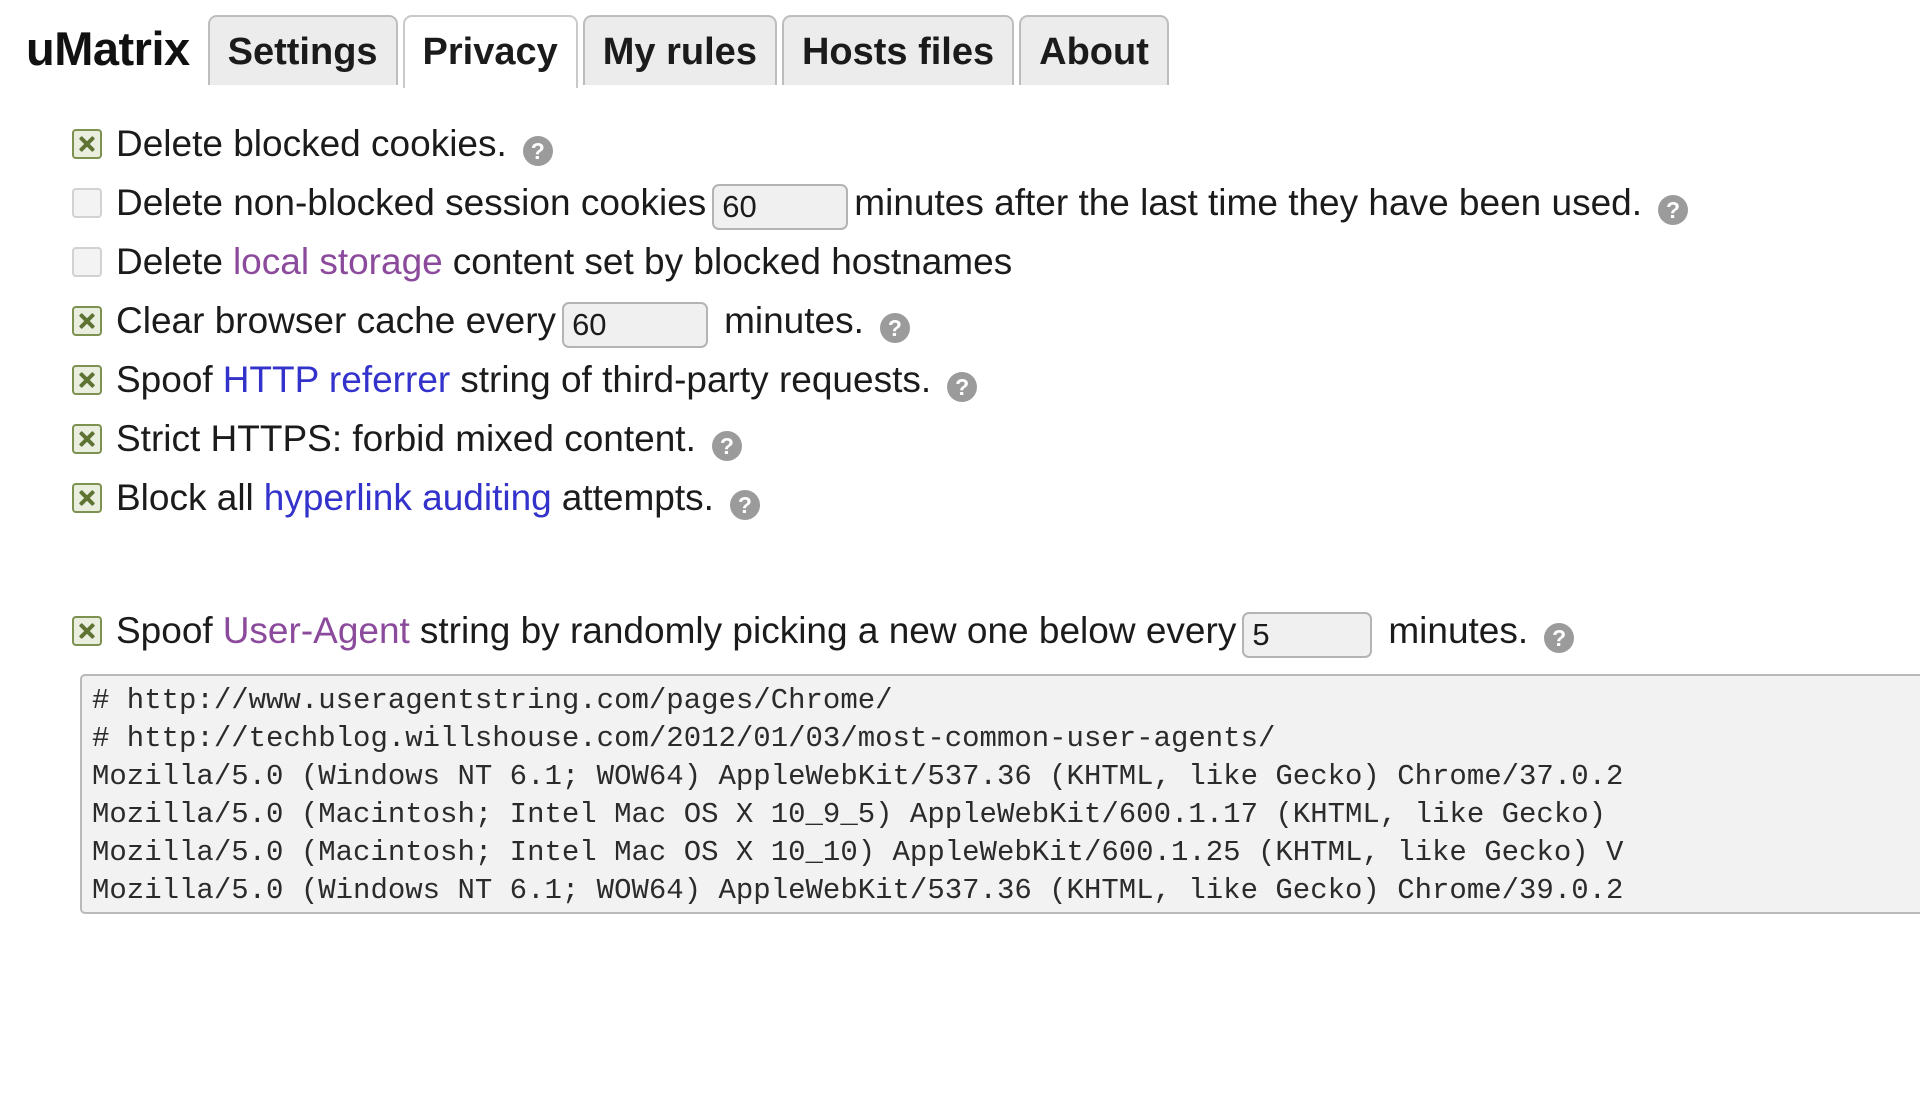  What do you see at coordinates (185, 497) in the screenshot?
I see `block-hyperlink-auditing-label-before: Block all` at bounding box center [185, 497].